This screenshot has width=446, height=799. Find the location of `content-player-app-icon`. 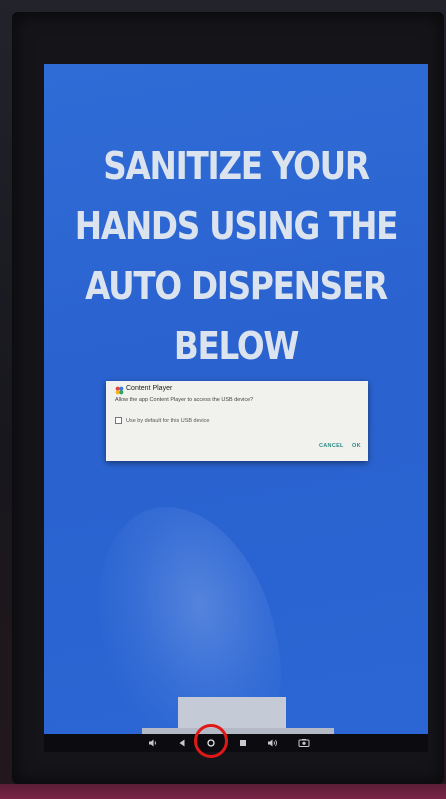

content-player-app-icon is located at coordinates (119, 390).